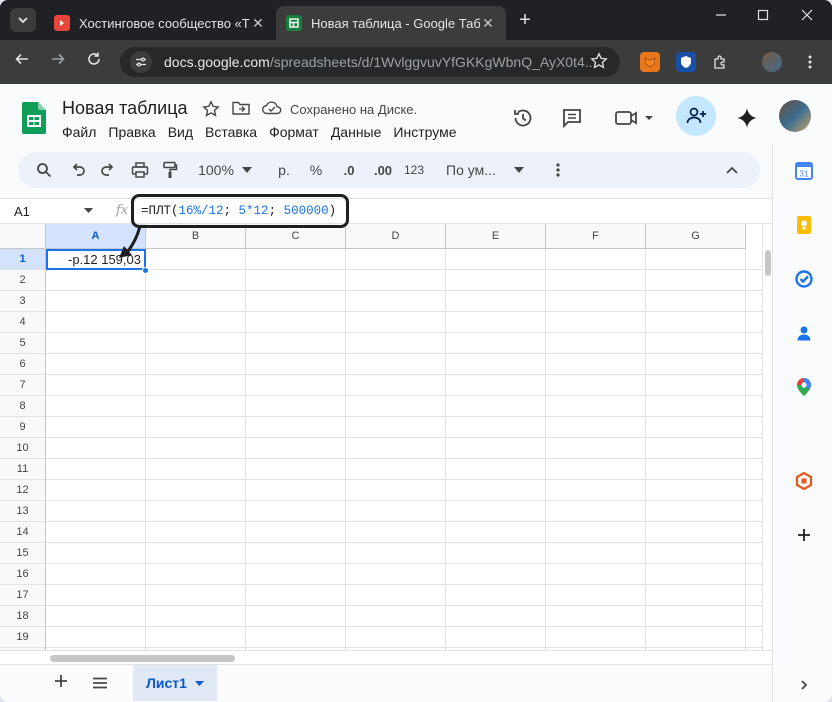 The height and width of the screenshot is (702, 832). Describe the element at coordinates (23, 448) in the screenshot. I see `row-header-10: 10` at that location.